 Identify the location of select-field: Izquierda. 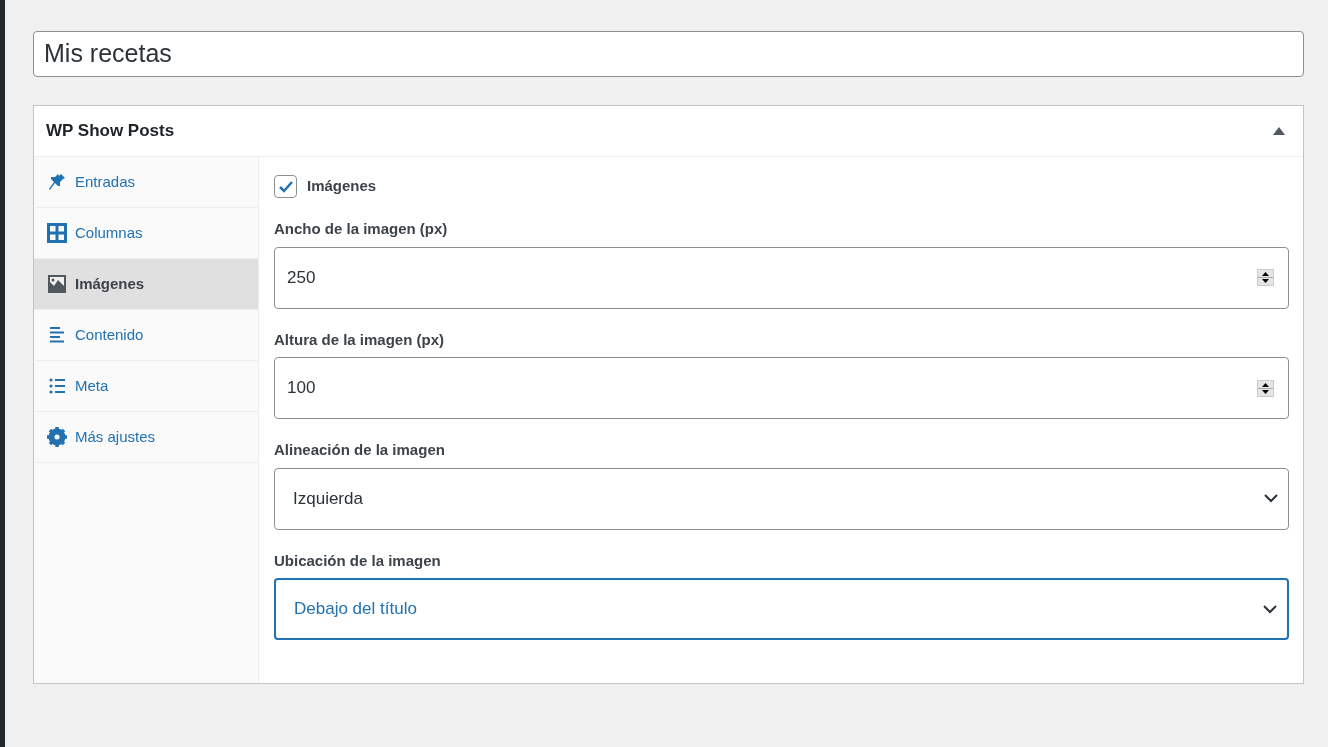
(781, 498).